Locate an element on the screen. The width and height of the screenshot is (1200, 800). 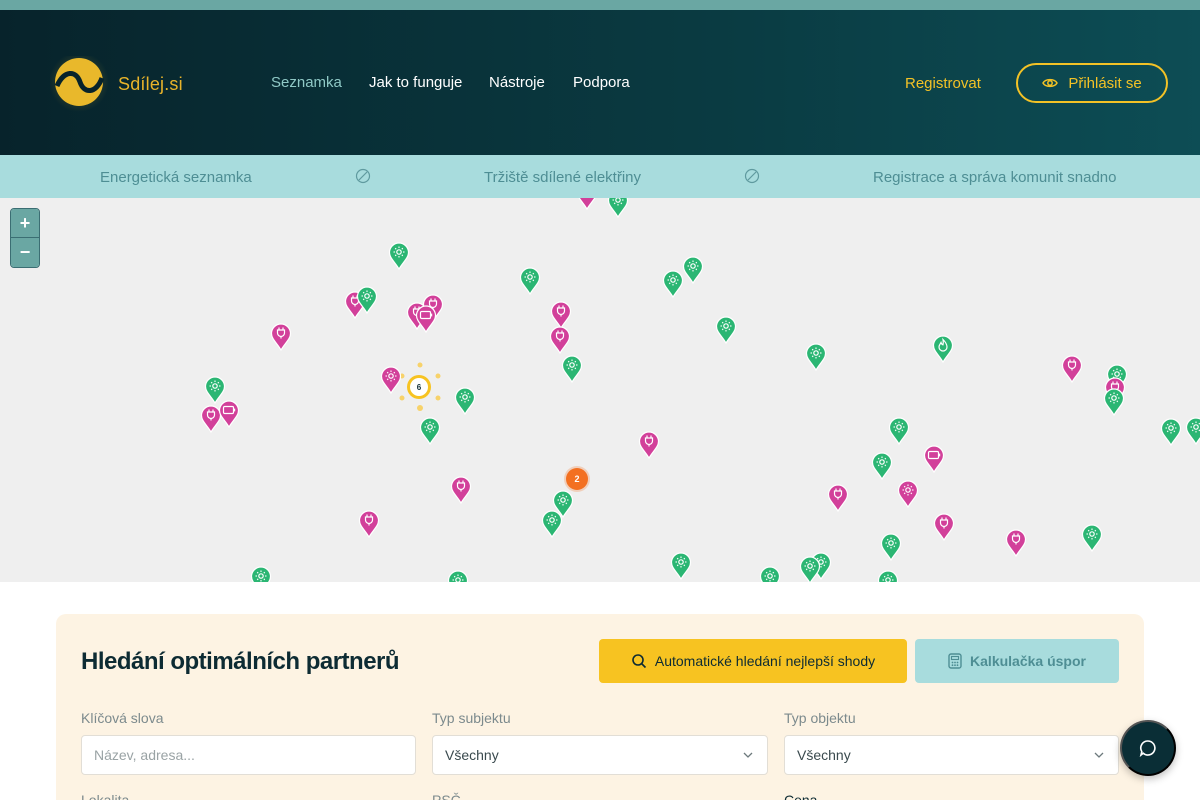
subject-type-label: Typ subjektu is located at coordinates (471, 718).